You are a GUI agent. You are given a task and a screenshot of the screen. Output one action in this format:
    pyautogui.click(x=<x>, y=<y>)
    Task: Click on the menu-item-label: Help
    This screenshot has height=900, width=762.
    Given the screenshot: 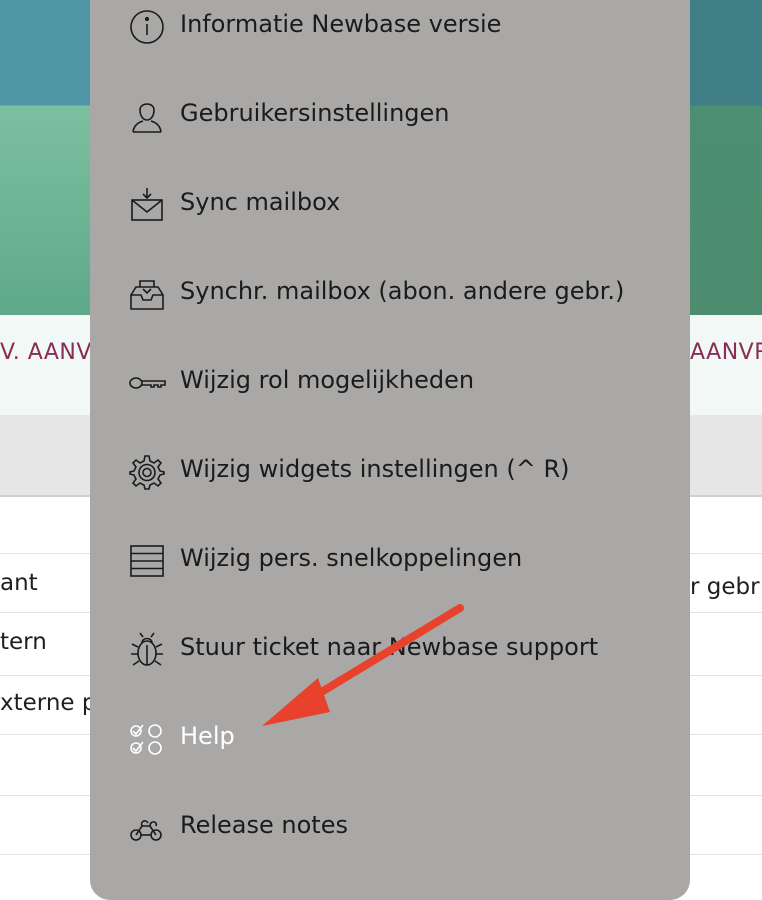 What is the action you would take?
    pyautogui.click(x=207, y=736)
    